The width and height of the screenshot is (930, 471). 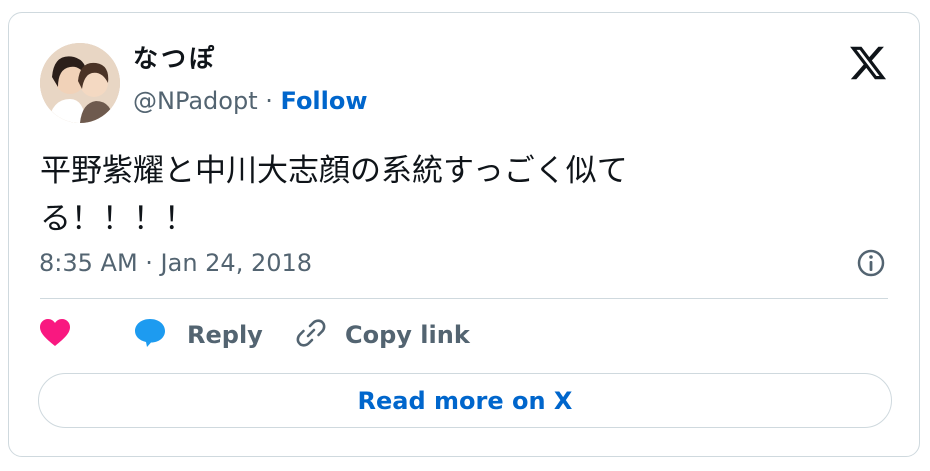 What do you see at coordinates (871, 263) in the screenshot?
I see `info-icon` at bounding box center [871, 263].